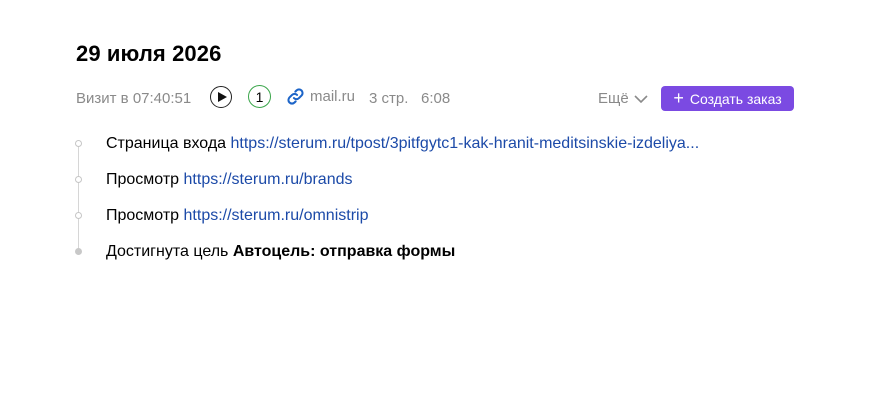  What do you see at coordinates (166, 143) in the screenshot?
I see `event-label: Страница входа` at bounding box center [166, 143].